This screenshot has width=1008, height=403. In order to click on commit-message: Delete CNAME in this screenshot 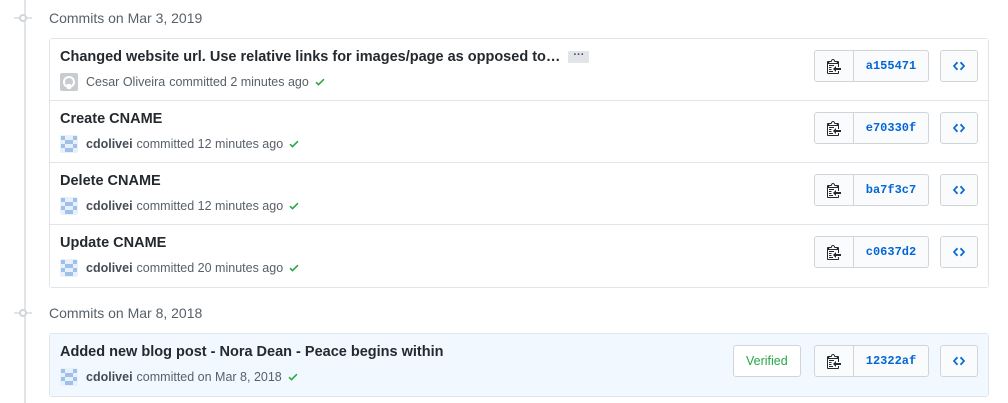, I will do `click(110, 181)`.